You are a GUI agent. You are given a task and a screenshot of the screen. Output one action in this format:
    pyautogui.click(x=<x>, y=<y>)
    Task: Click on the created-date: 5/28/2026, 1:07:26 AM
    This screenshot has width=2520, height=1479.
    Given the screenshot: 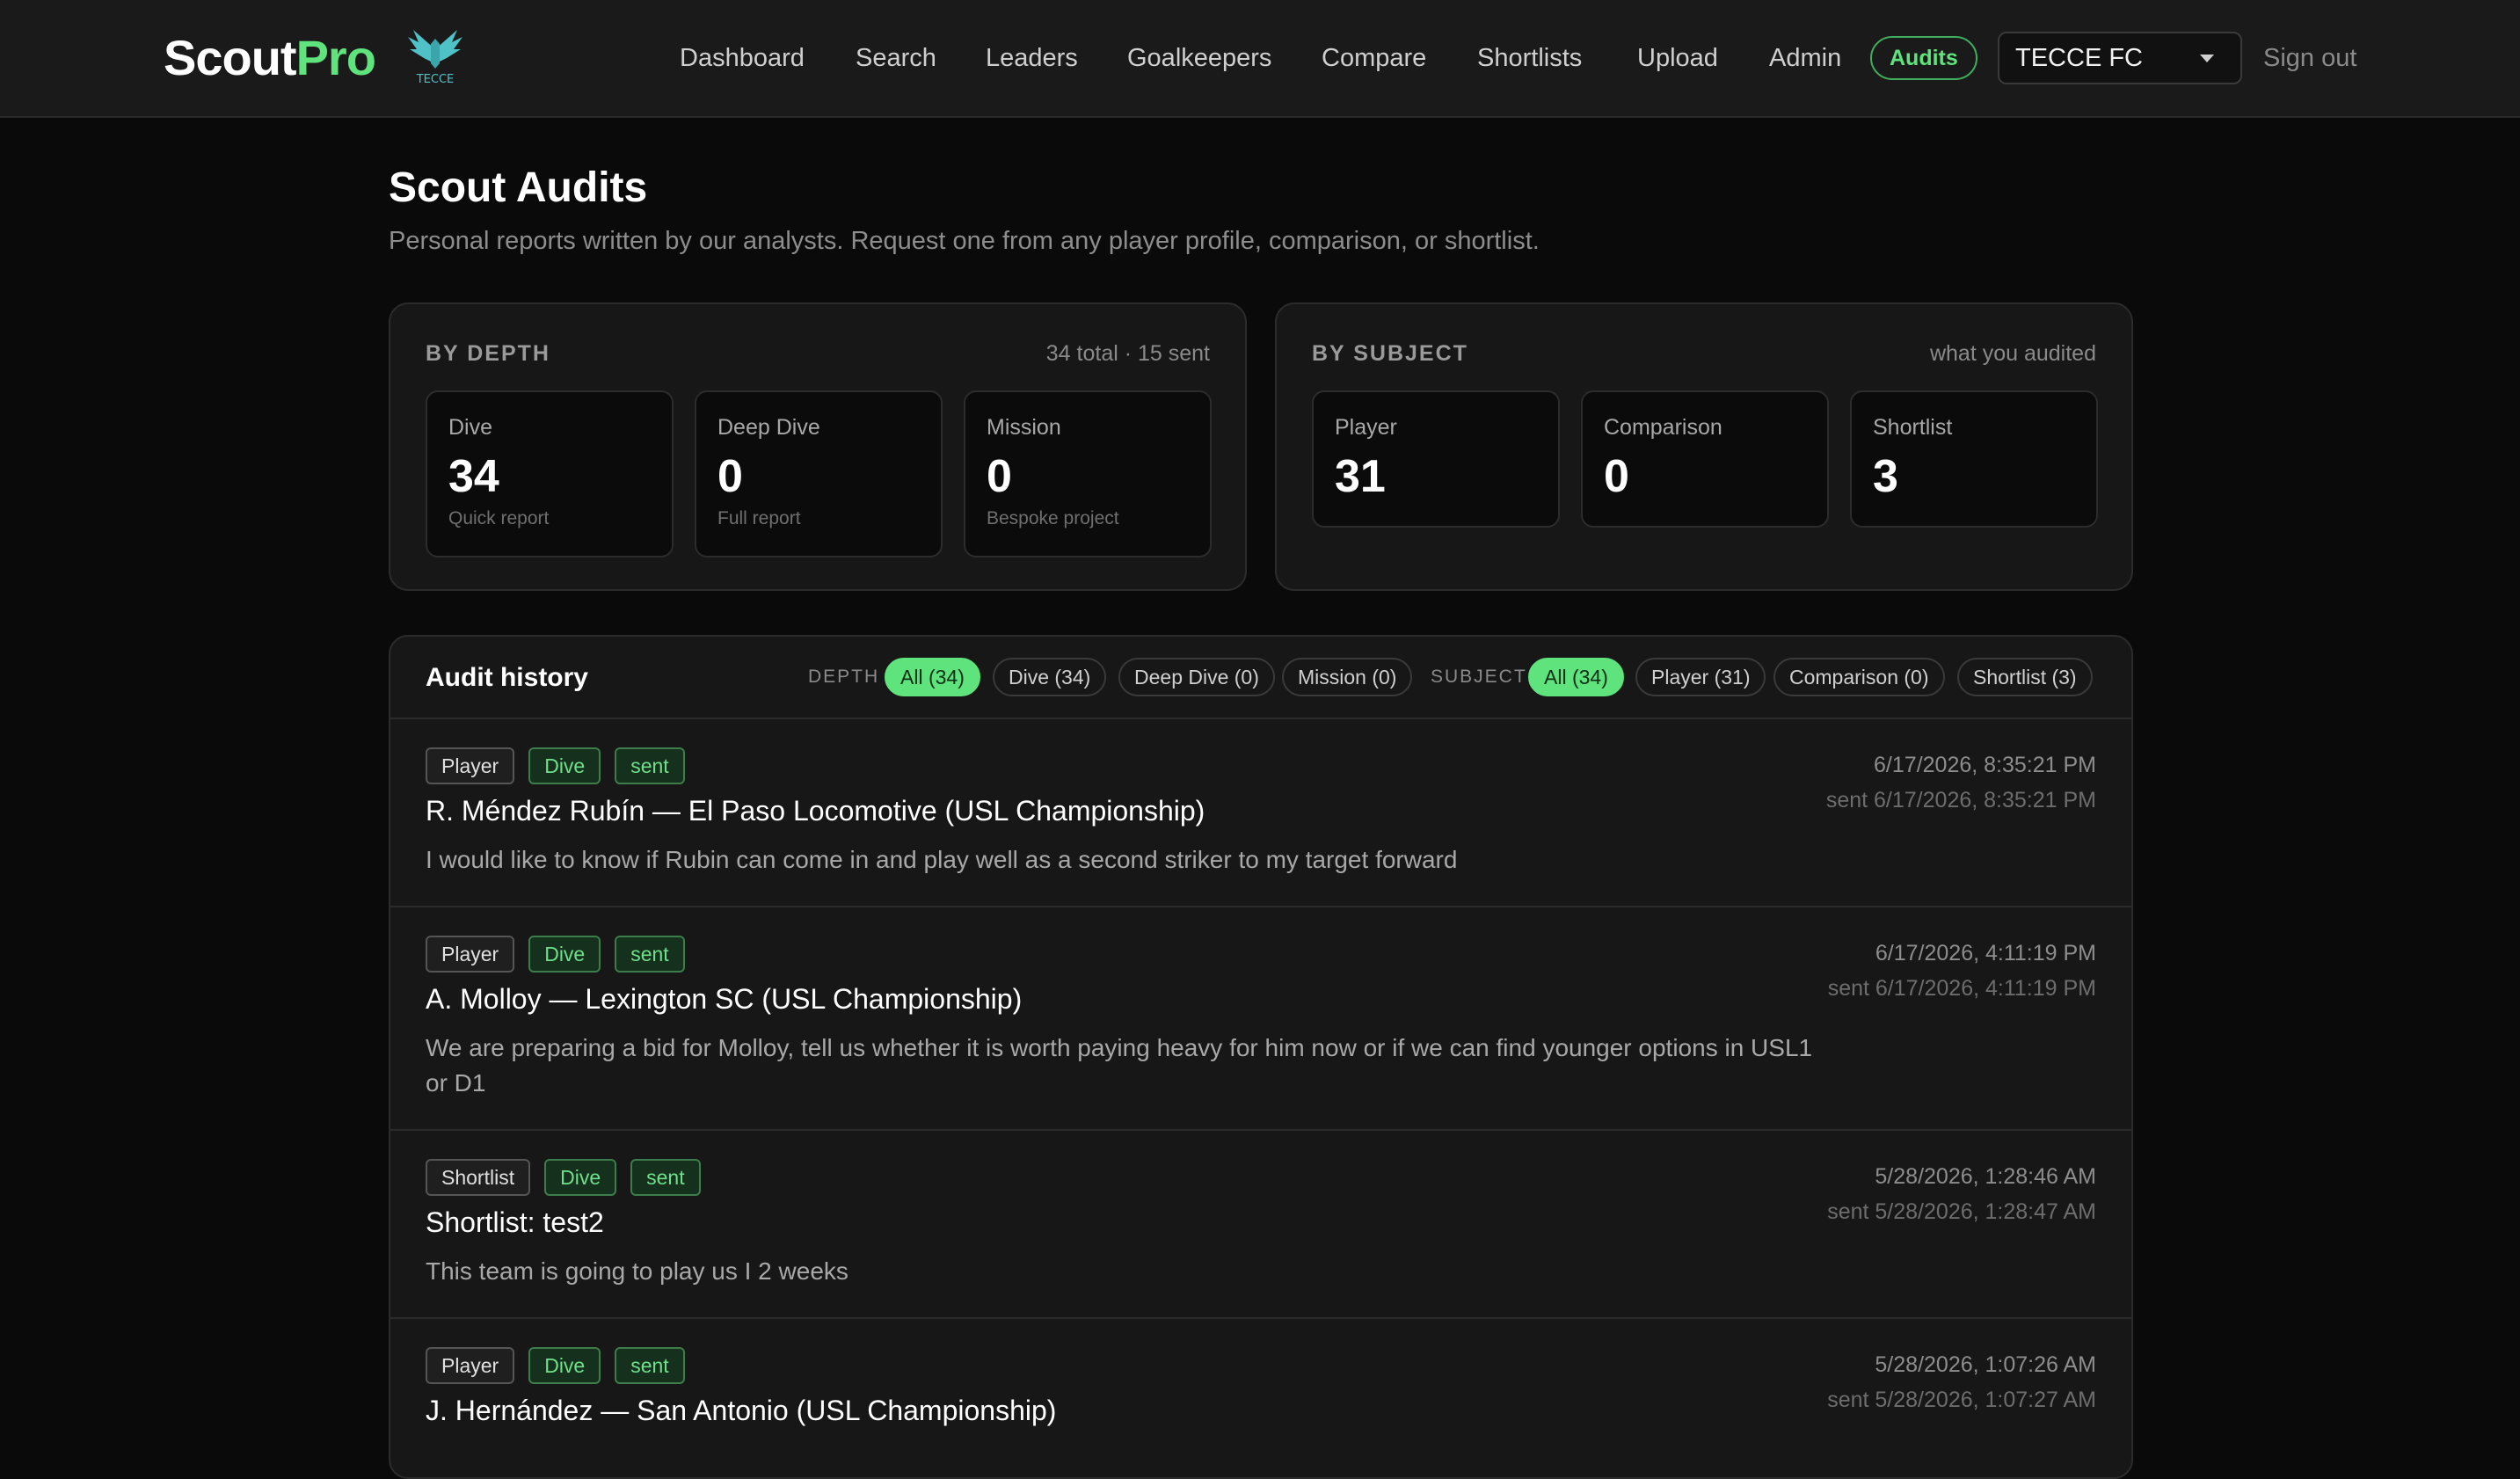 What is the action you would take?
    pyautogui.click(x=1985, y=1364)
    